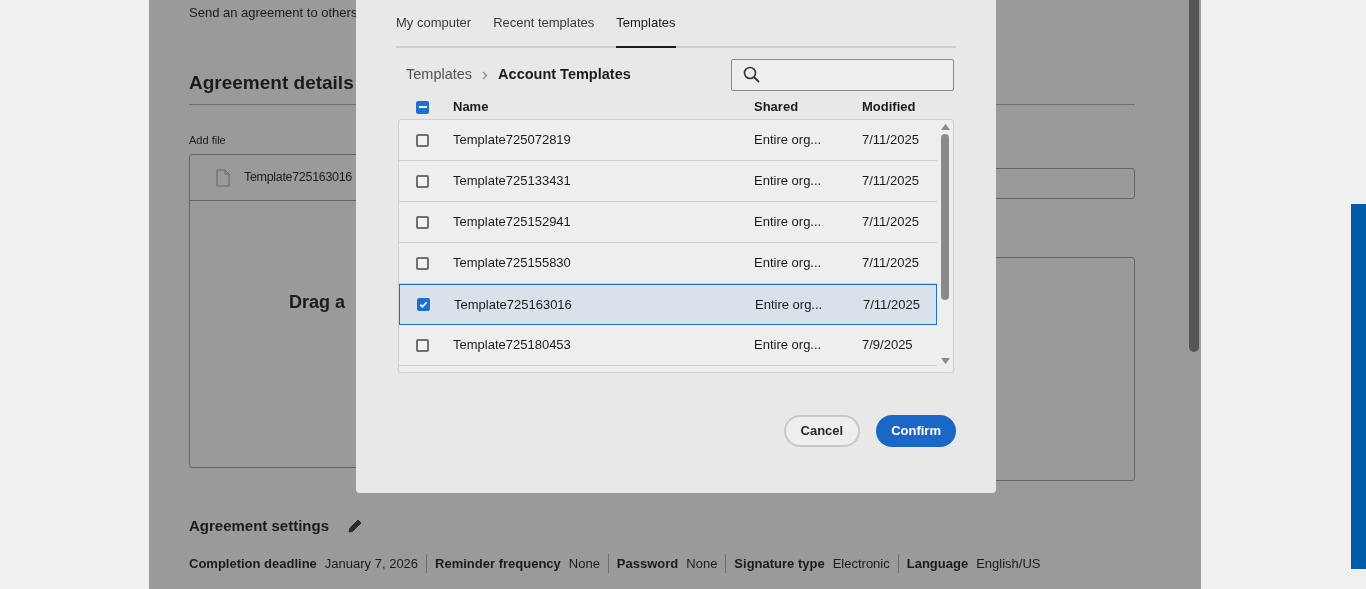  What do you see at coordinates (253, 563) in the screenshot?
I see `setting-label: Completion deadline` at bounding box center [253, 563].